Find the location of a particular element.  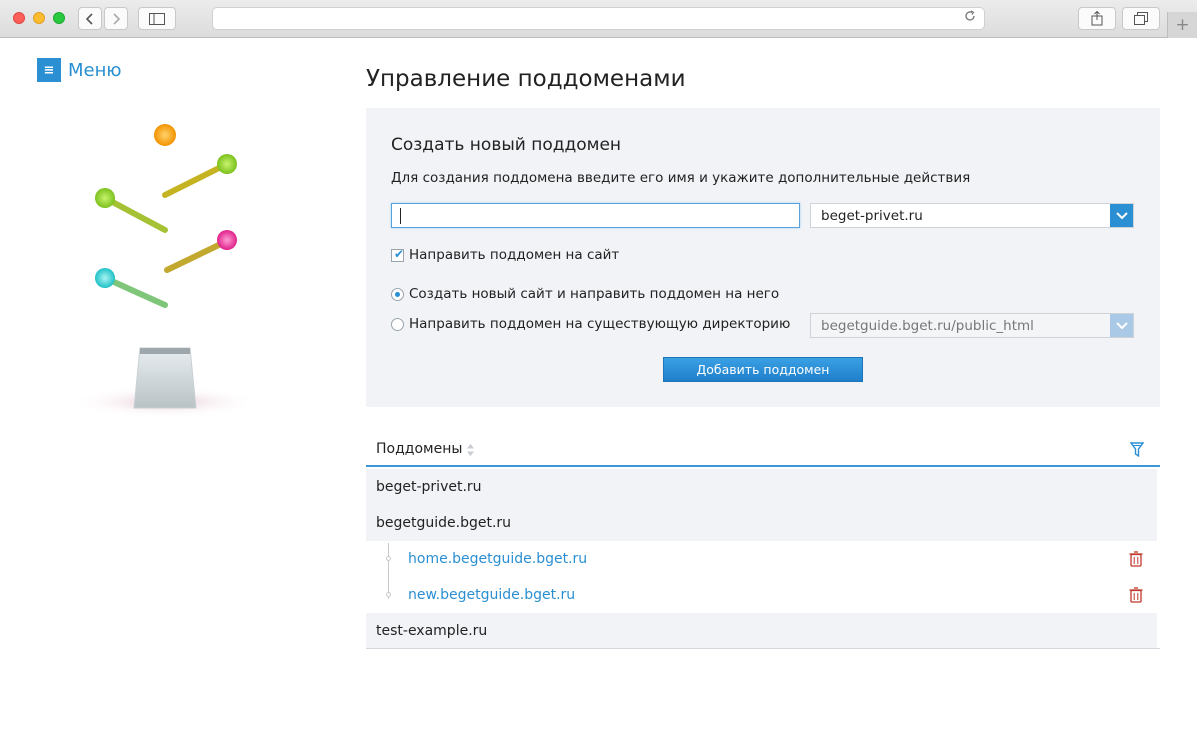

radio-existing-directory is located at coordinates (397, 324).